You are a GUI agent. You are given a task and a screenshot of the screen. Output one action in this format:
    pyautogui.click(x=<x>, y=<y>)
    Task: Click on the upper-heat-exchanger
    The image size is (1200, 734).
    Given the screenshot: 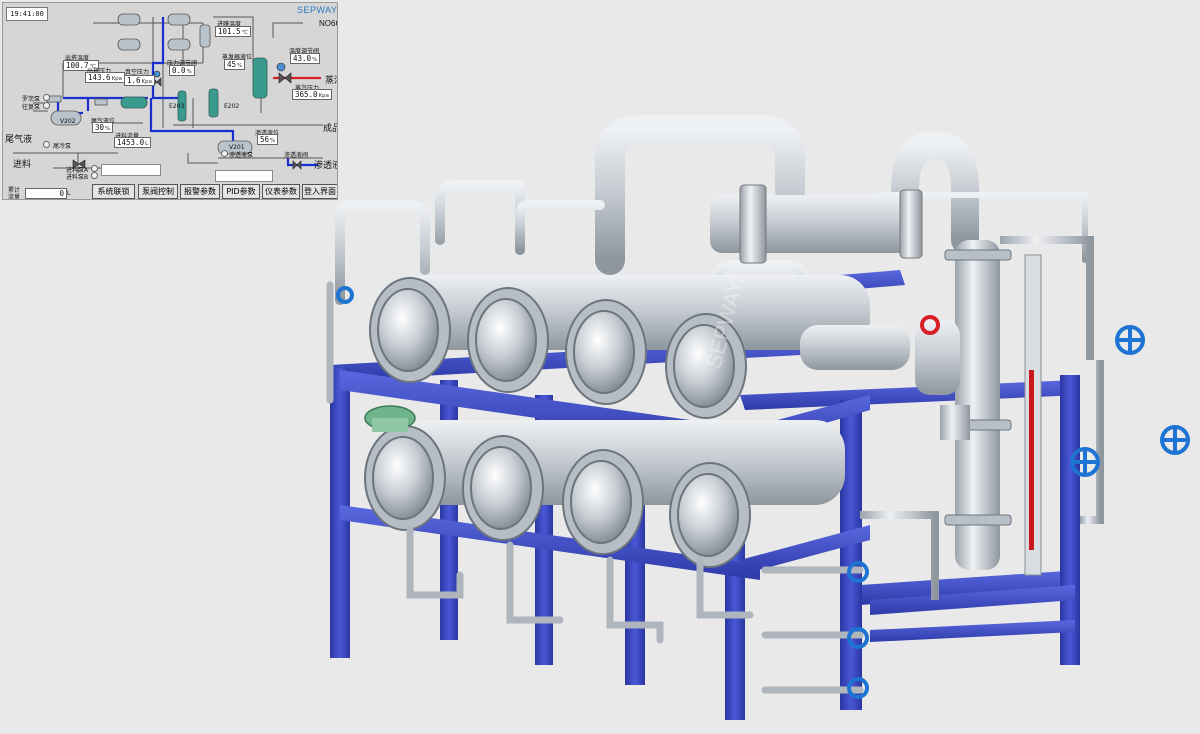 What is the action you would take?
    pyautogui.click(x=816, y=224)
    